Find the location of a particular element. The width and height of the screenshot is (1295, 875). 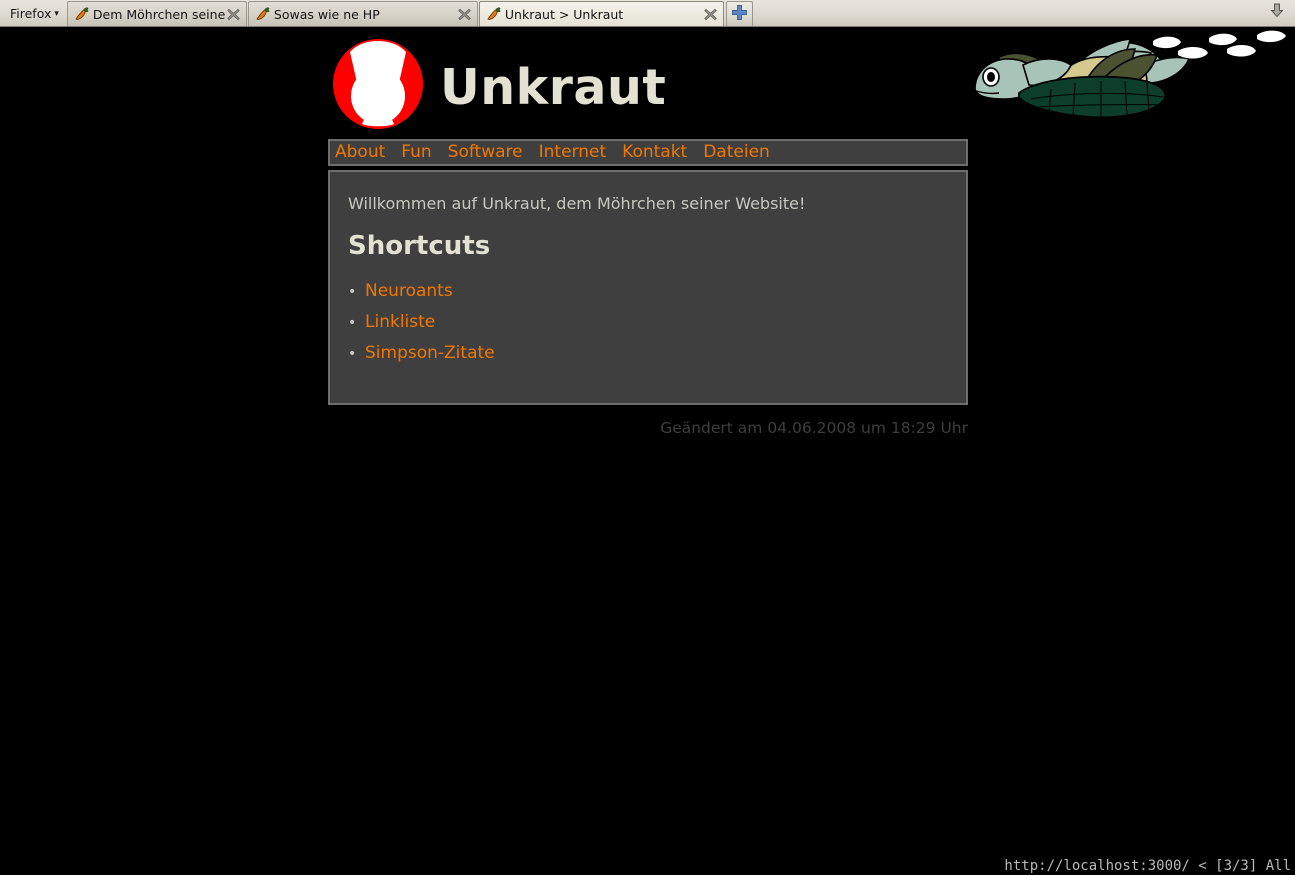

plus-icon is located at coordinates (739, 14).